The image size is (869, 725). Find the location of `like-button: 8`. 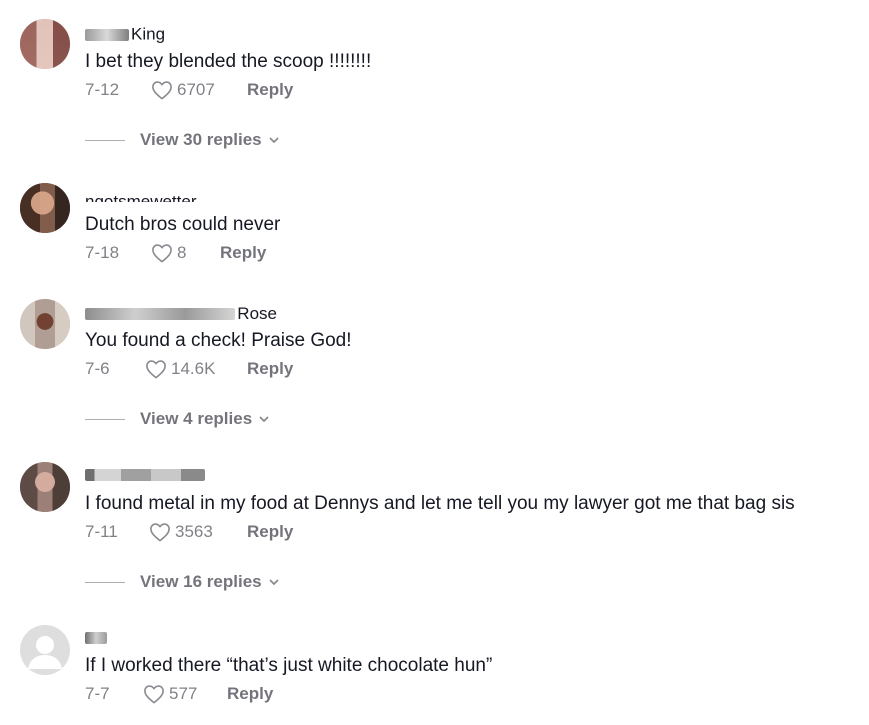

like-button: 8 is located at coordinates (168, 253).